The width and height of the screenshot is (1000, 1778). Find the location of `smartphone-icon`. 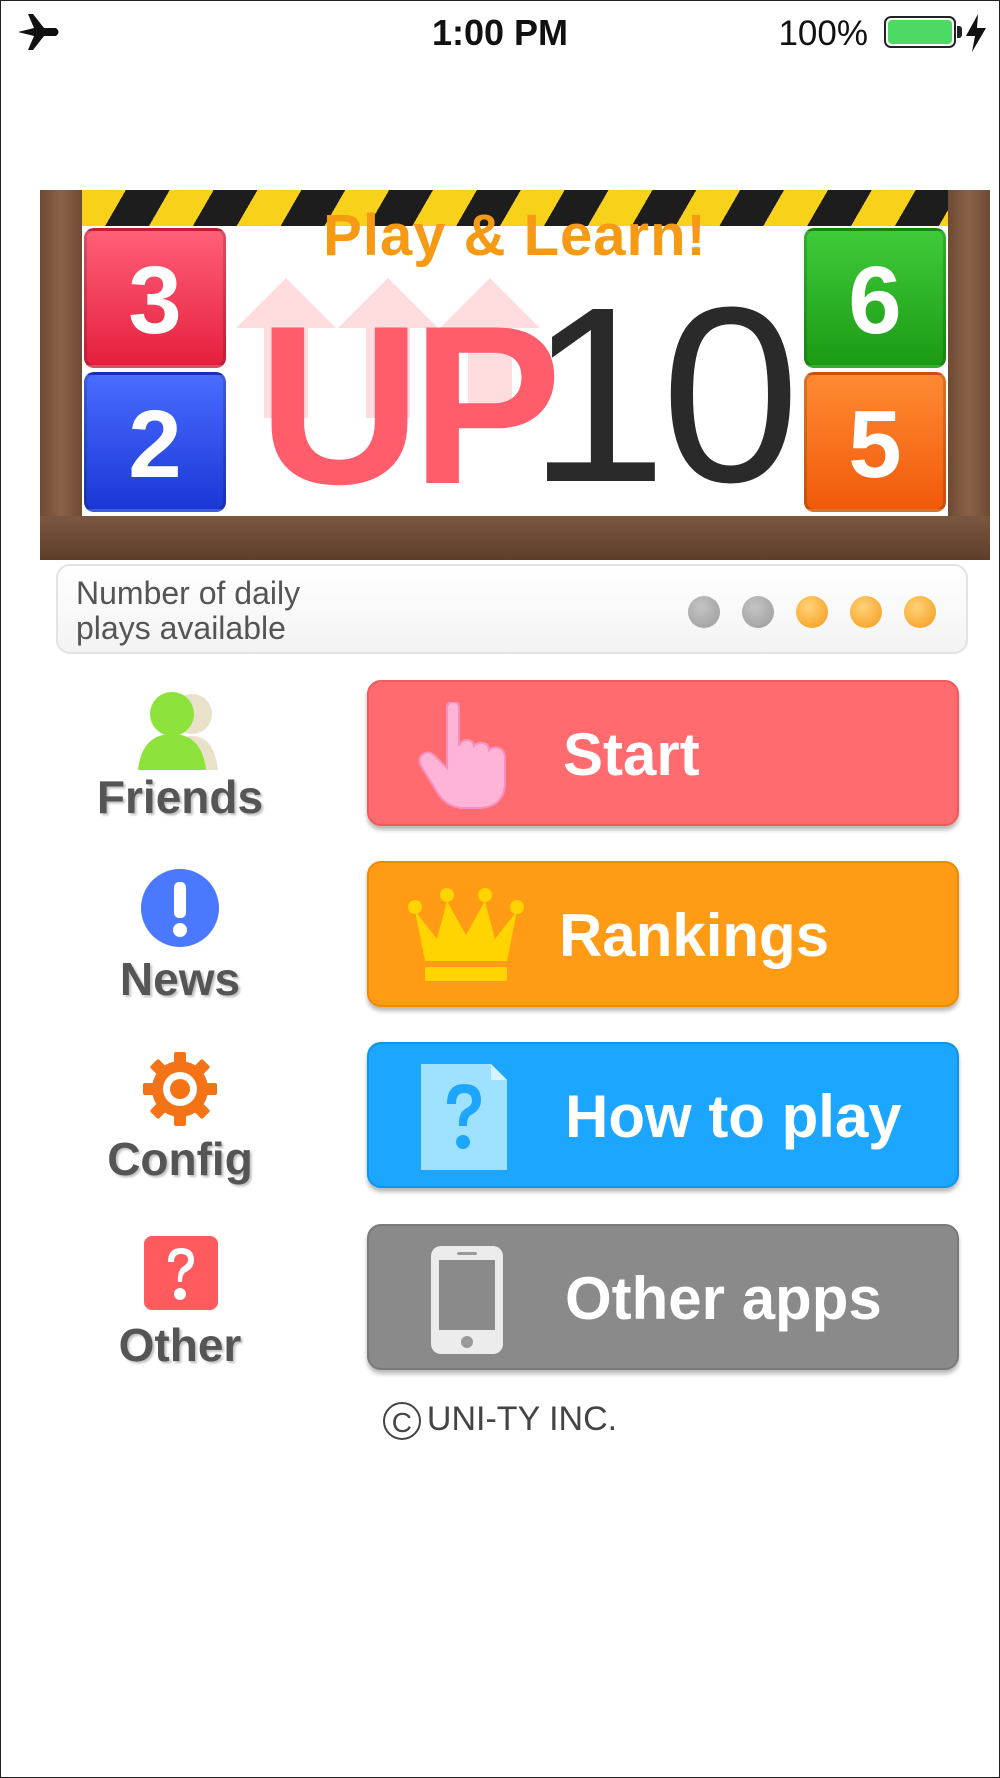

smartphone-icon is located at coordinates (467, 1300).